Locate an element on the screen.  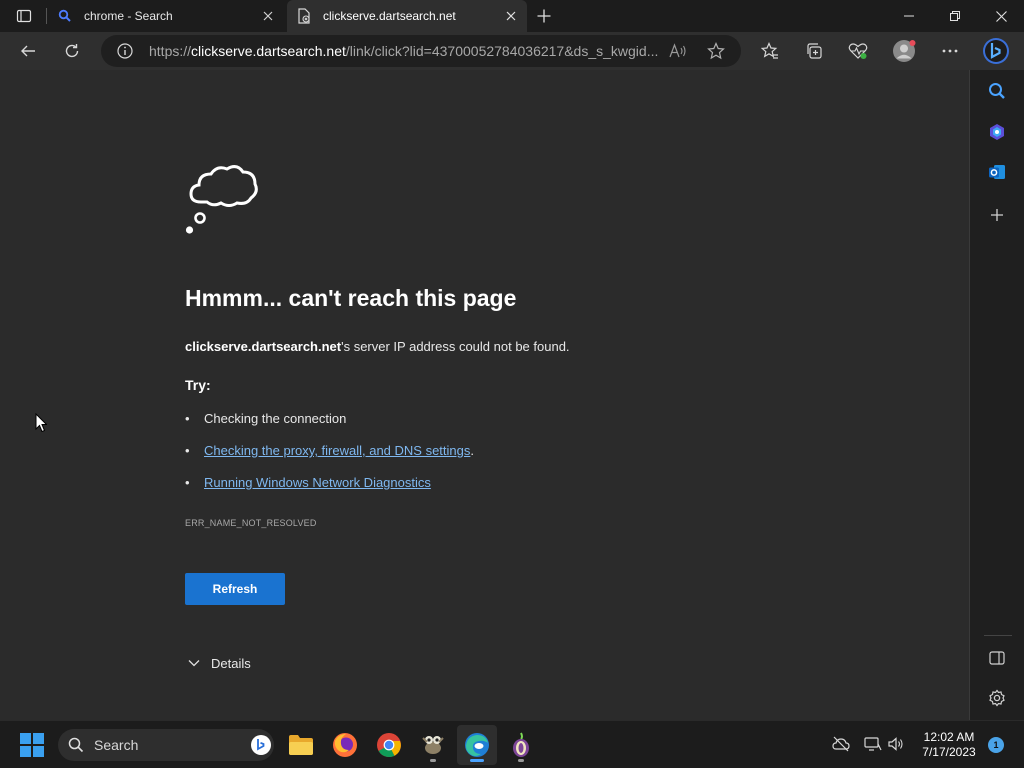
tab-actions-button is located at coordinates (24, 16).